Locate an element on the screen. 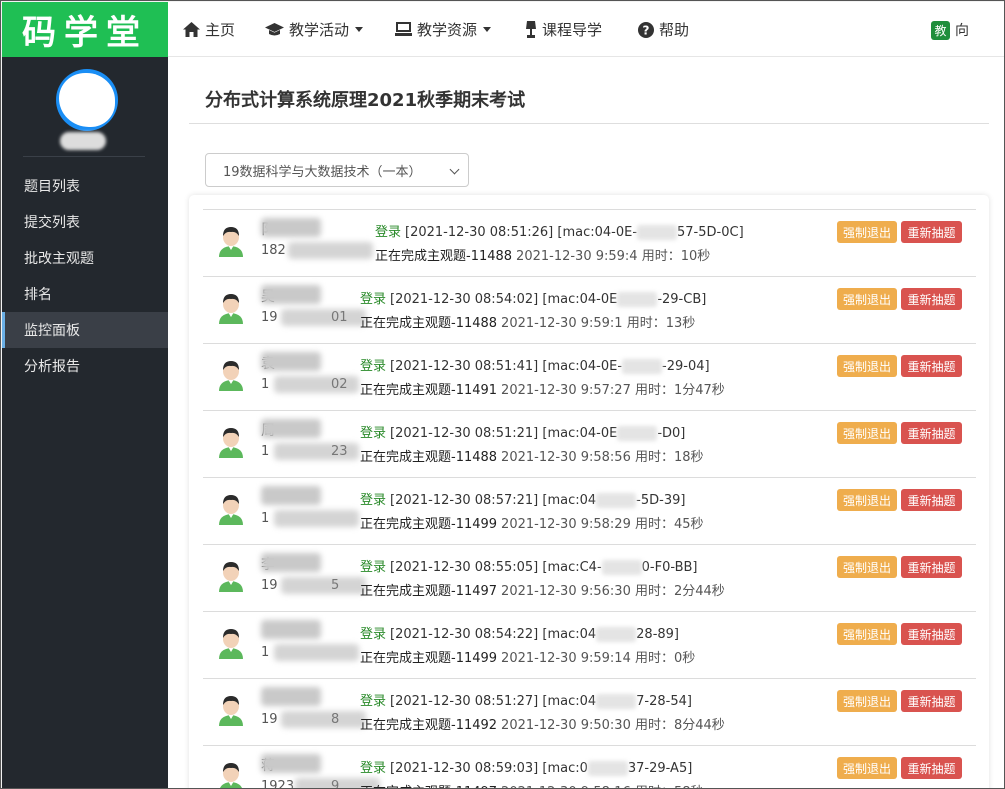  task-meta: 2021-12-30 9:57:27 用时：1分47秒 is located at coordinates (613, 390).